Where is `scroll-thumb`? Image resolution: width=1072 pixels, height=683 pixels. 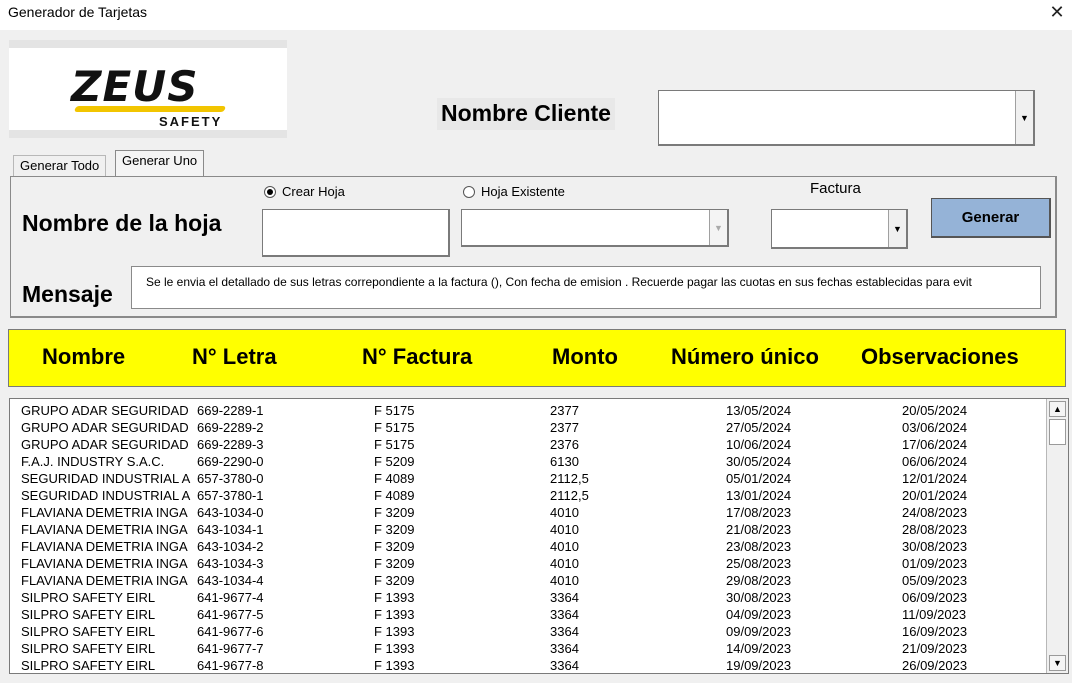 scroll-thumb is located at coordinates (1057, 432).